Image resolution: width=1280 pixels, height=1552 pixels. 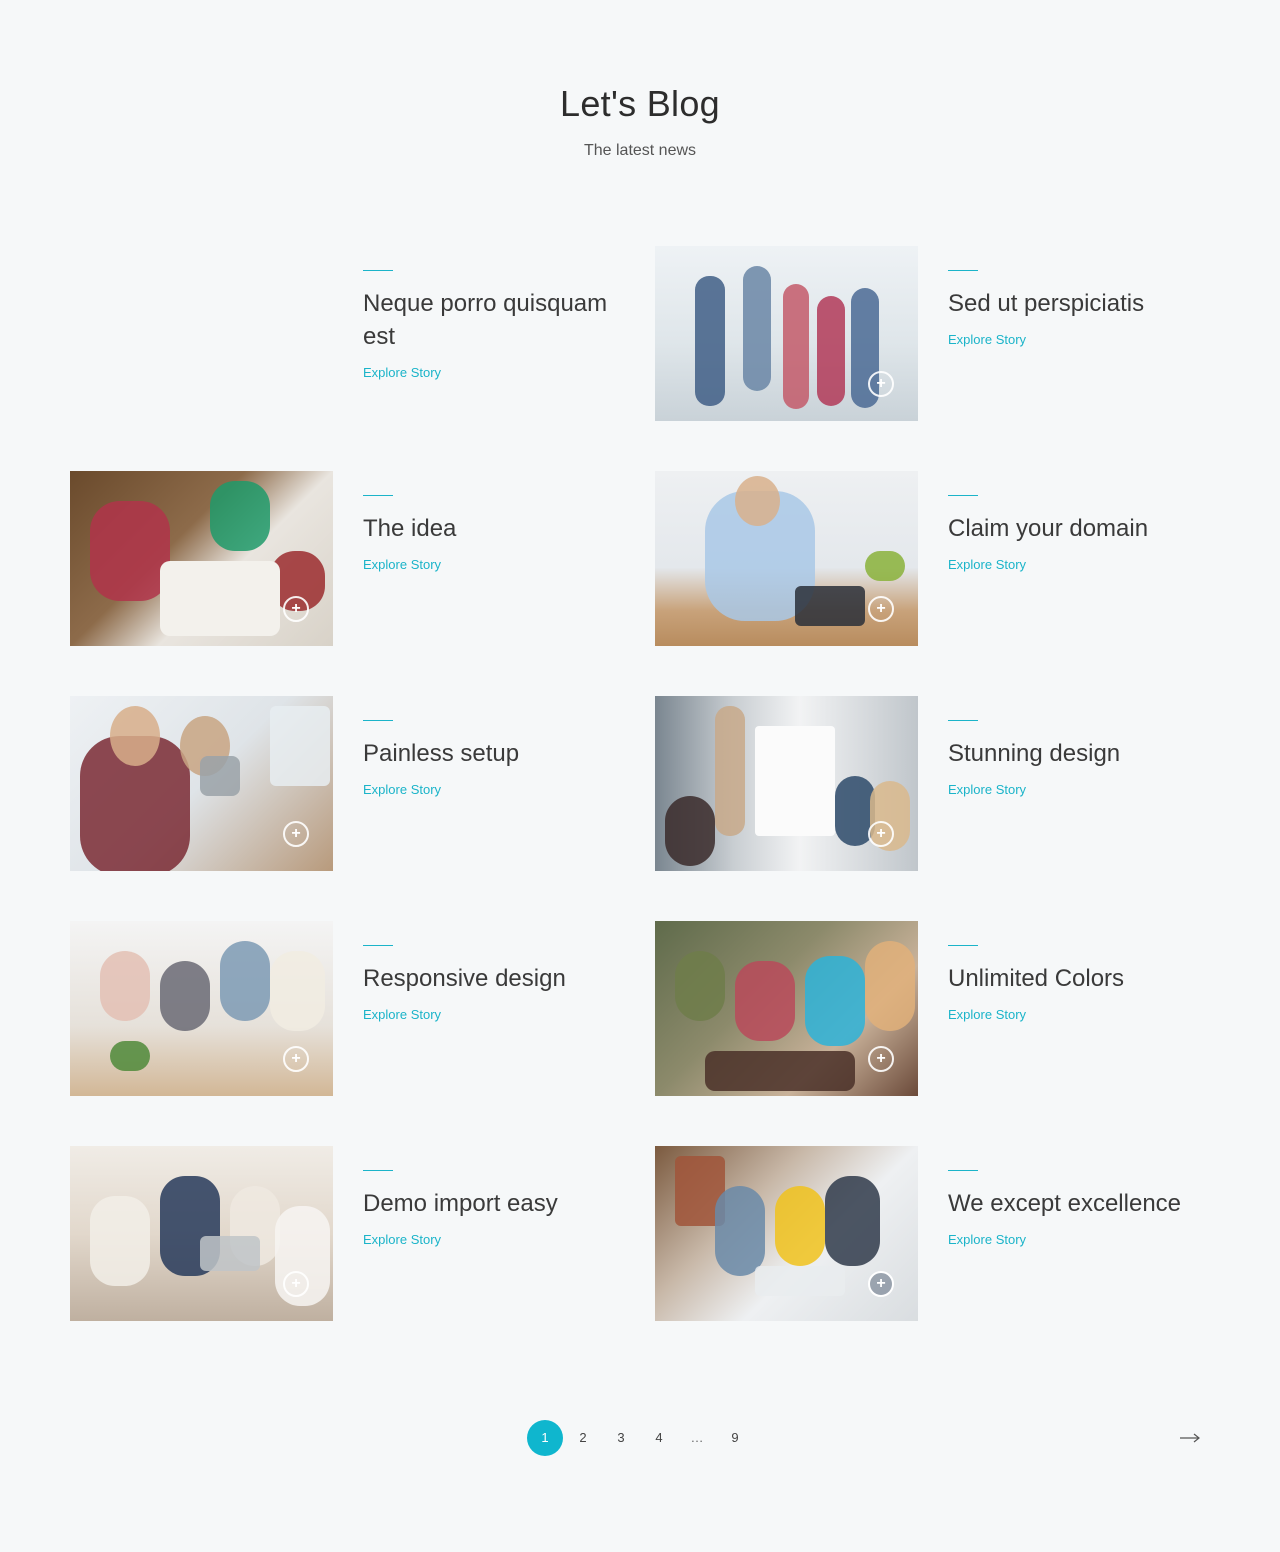 I want to click on post-title: We except excellence, so click(x=1083, y=1203).